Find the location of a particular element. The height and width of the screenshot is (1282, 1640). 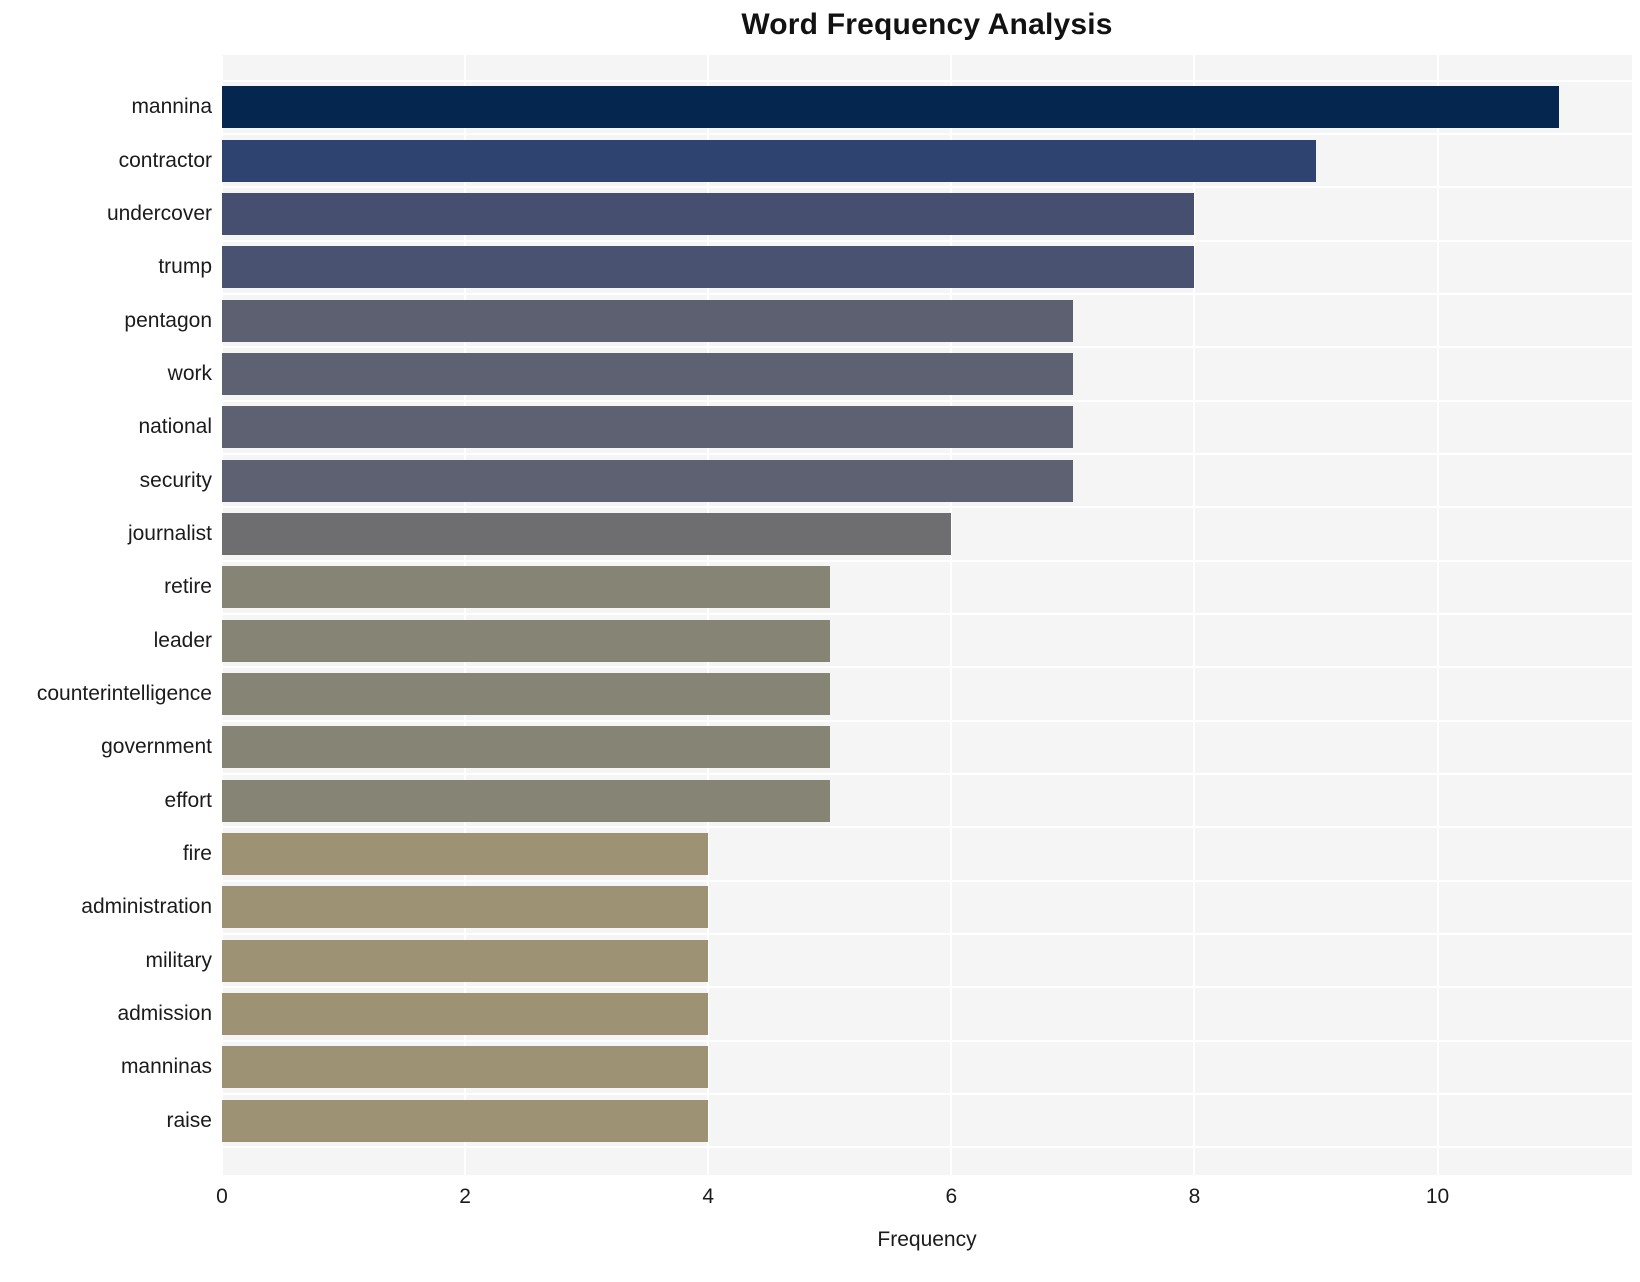

x-axis-tick-label: 8 is located at coordinates (1194, 1196).